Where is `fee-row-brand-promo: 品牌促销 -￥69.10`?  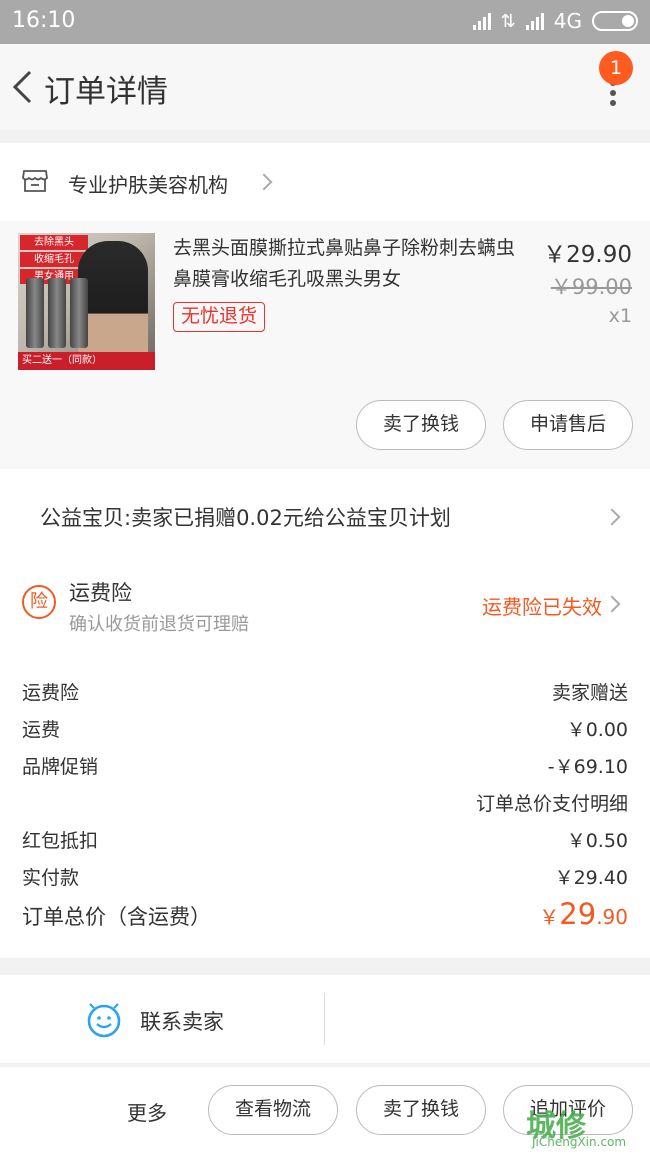 fee-row-brand-promo: 品牌促销 -￥69.10 is located at coordinates (325, 767).